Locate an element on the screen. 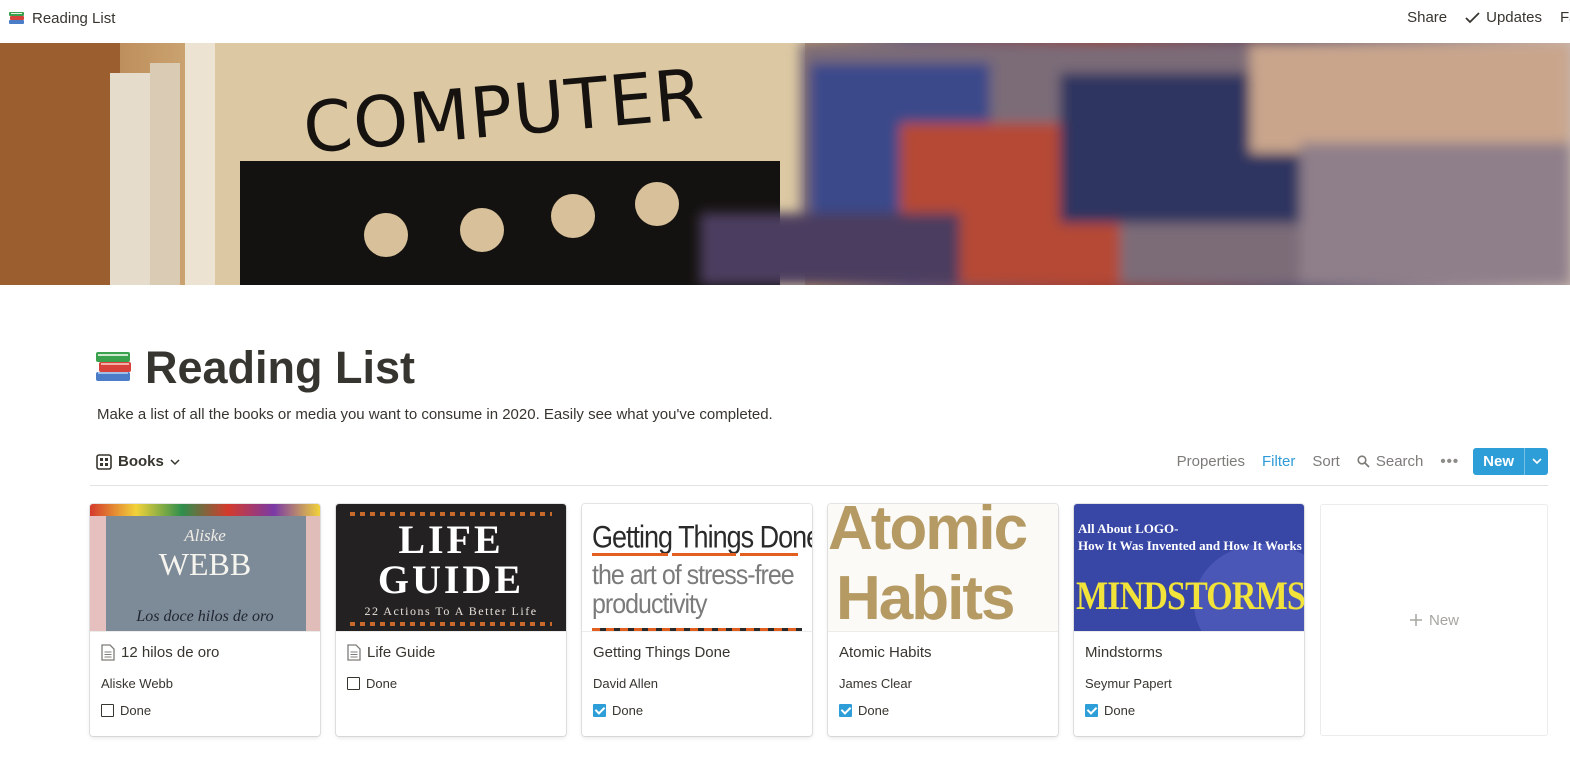  page-title: Reading List is located at coordinates (280, 368).